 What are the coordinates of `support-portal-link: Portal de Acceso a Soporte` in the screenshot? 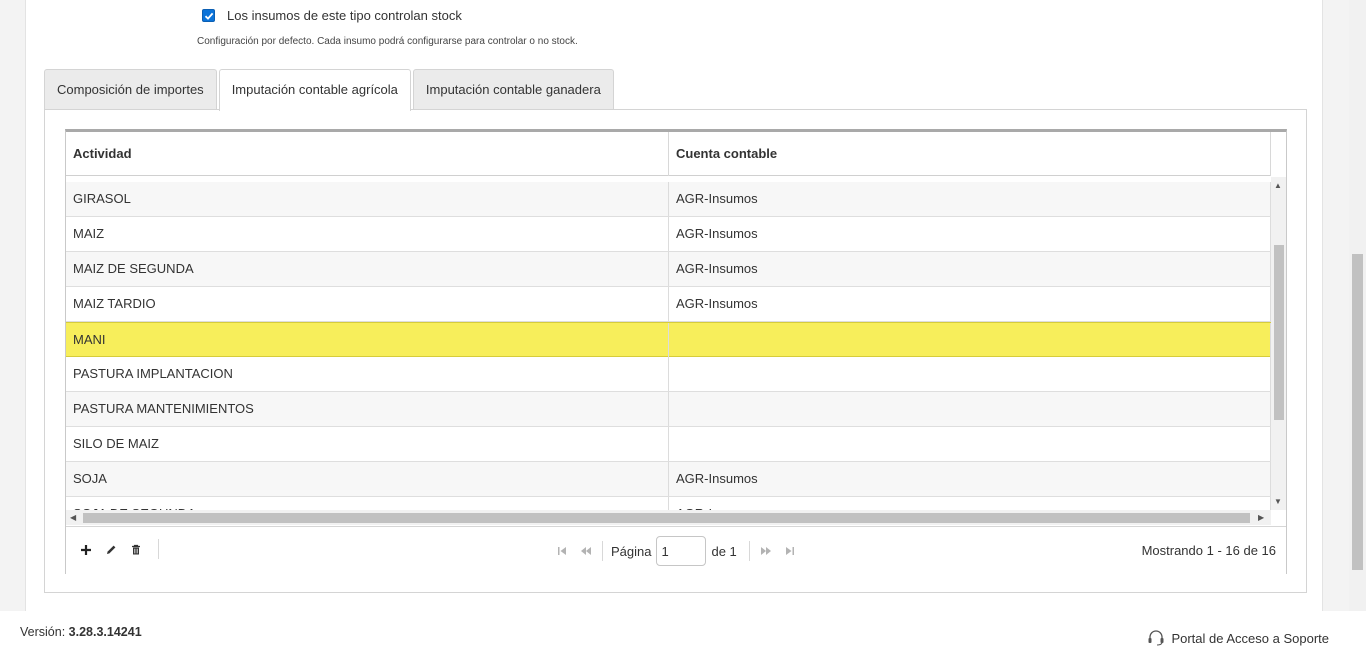 It's located at (1238, 638).